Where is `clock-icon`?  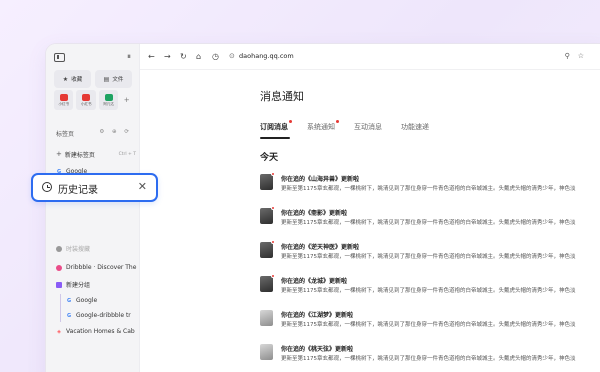
clock-icon is located at coordinates (47, 187).